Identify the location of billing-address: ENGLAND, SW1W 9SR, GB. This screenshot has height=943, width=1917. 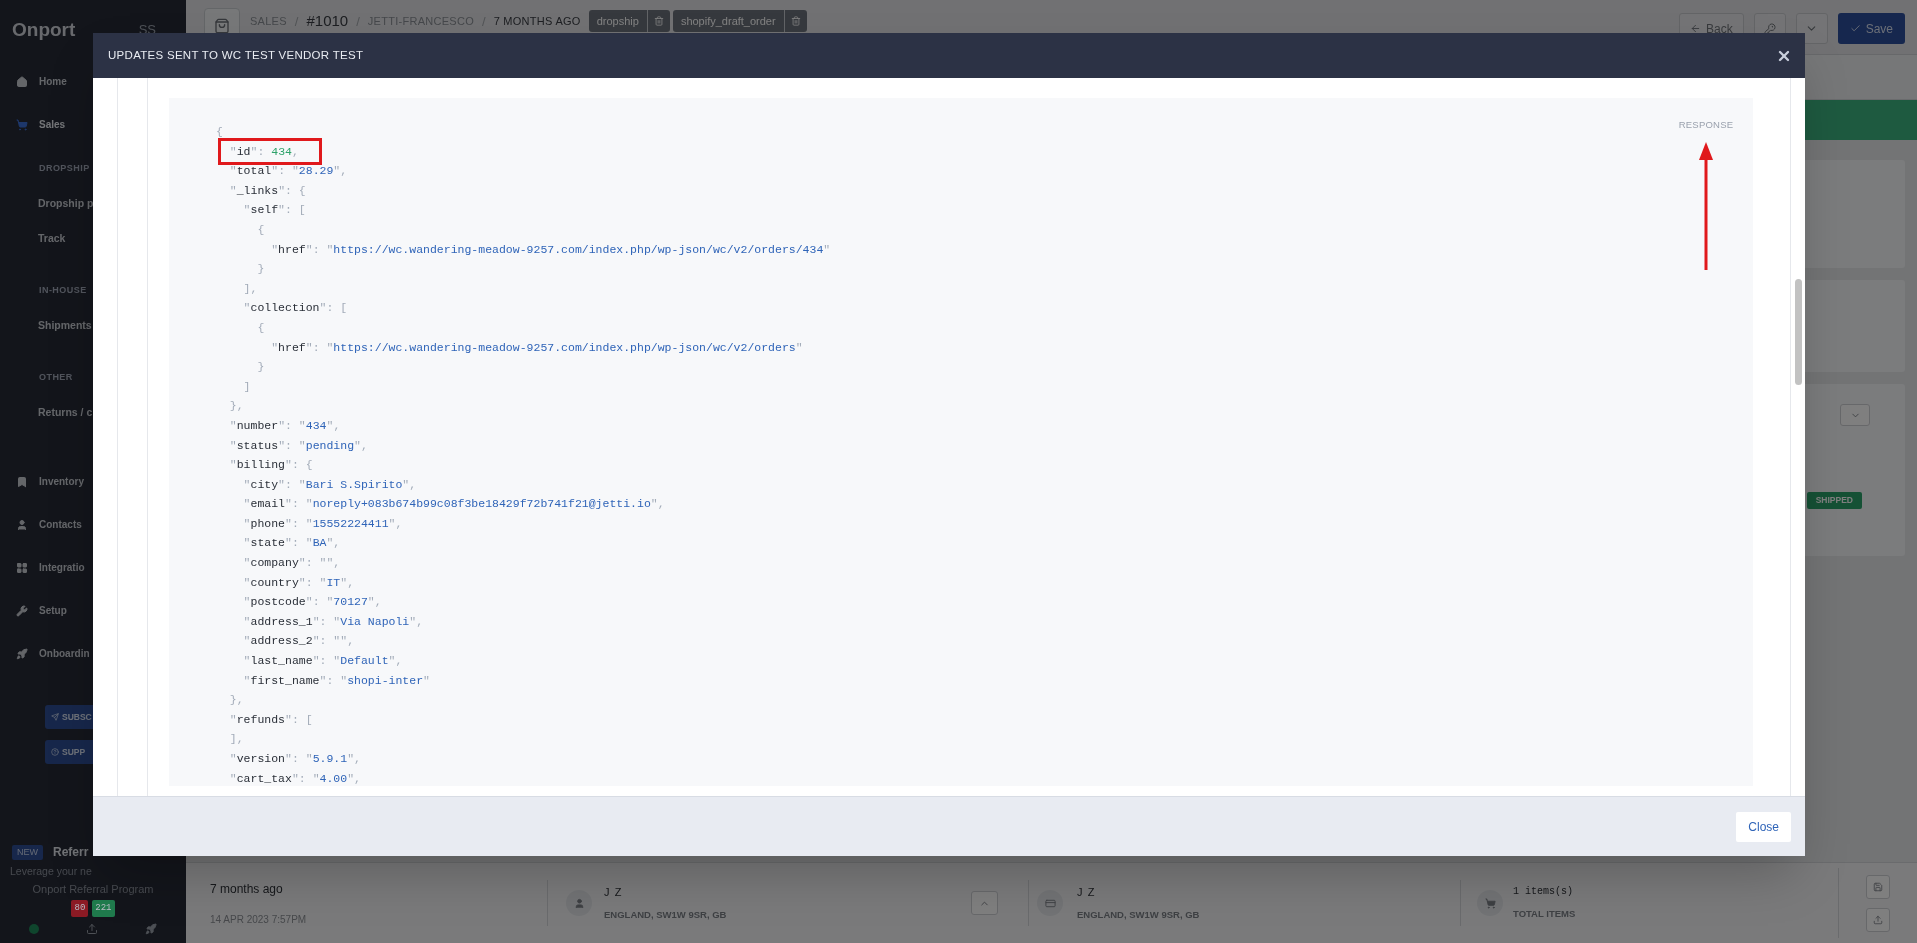
(1138, 915).